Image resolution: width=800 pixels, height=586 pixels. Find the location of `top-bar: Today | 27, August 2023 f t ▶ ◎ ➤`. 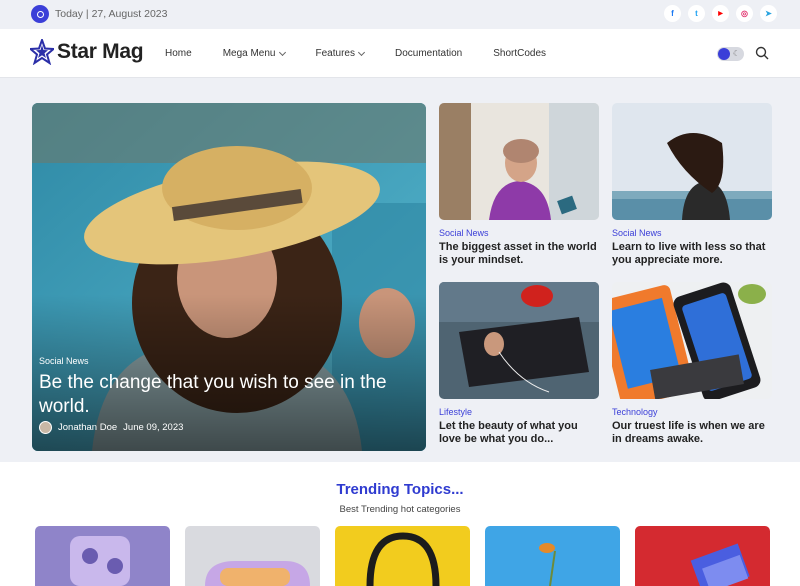

top-bar: Today | 27, August 2023 f t ▶ ◎ ➤ is located at coordinates (400, 14).